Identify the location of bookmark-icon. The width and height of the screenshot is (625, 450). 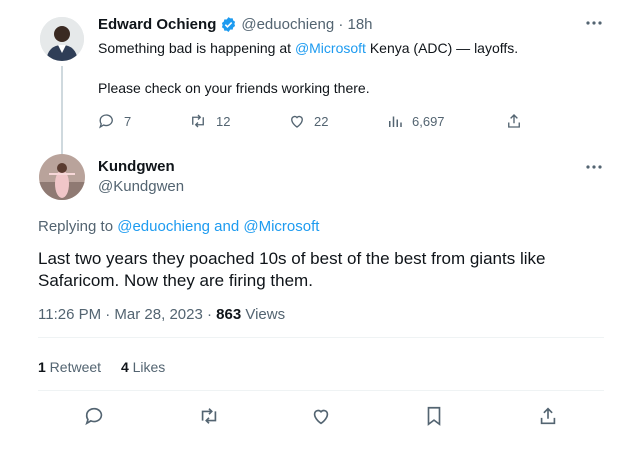
(434, 416).